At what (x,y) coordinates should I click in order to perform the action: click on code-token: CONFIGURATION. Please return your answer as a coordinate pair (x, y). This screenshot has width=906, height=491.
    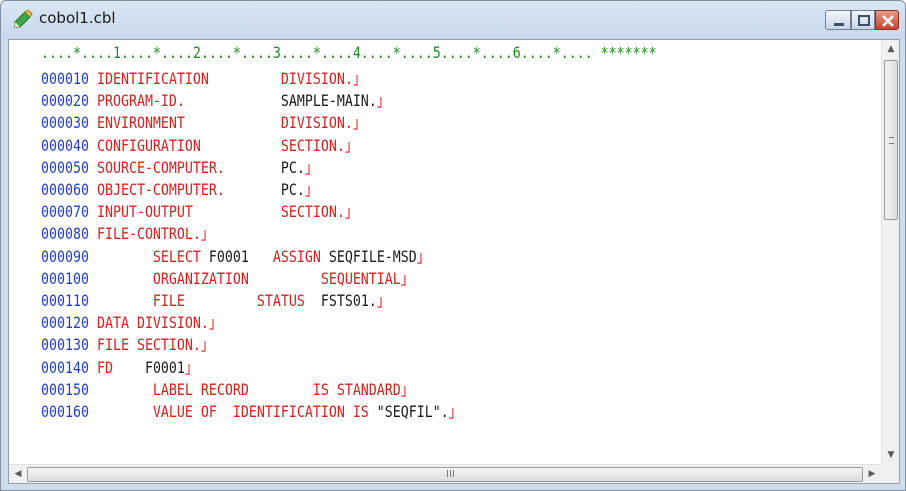
    Looking at the image, I should click on (184, 145).